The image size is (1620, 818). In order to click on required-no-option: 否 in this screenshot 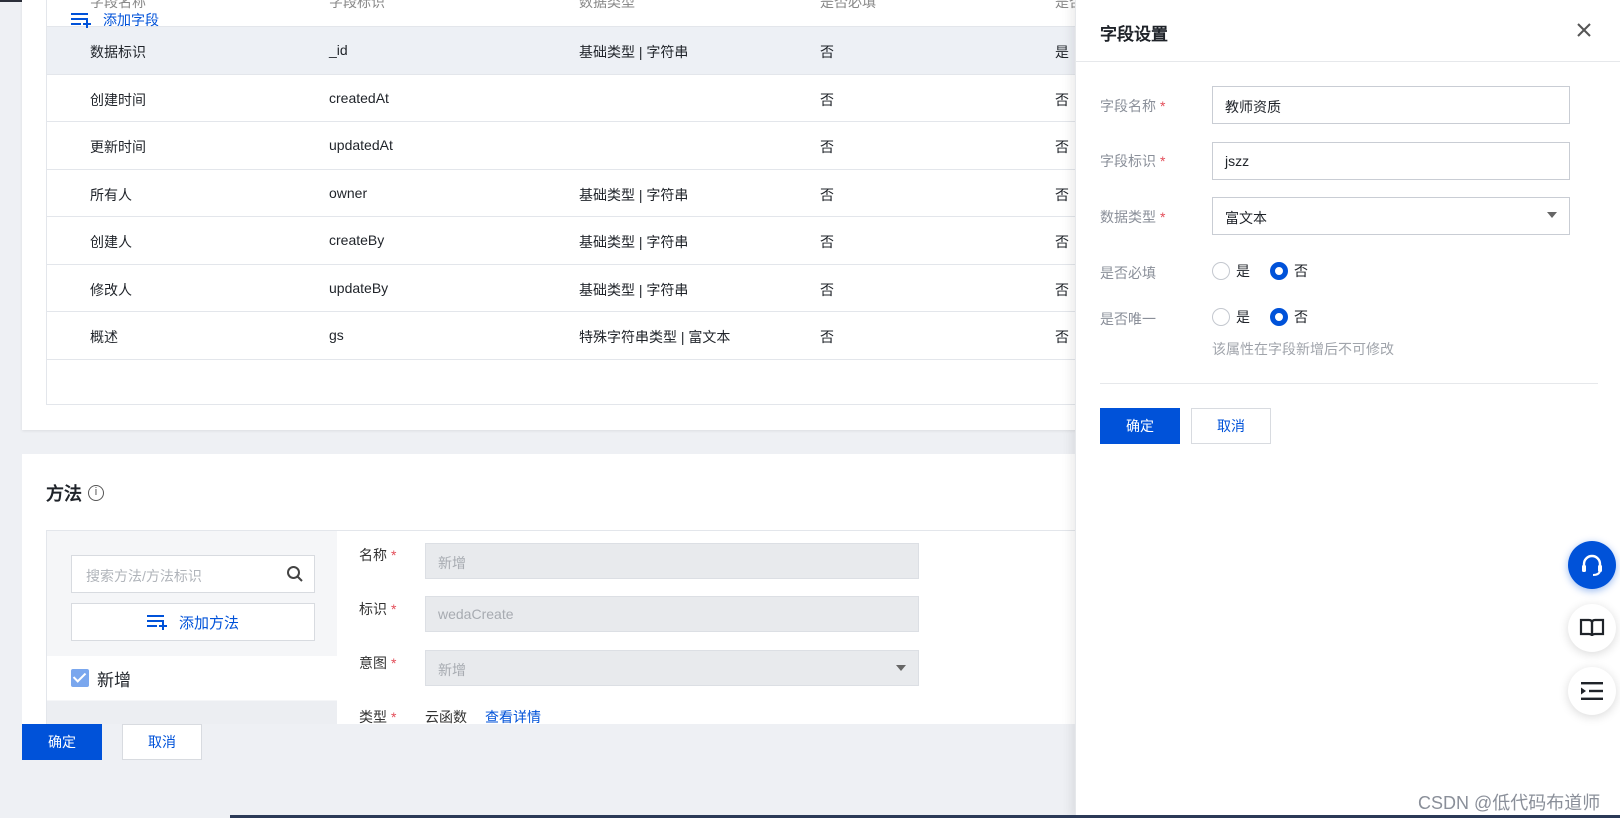, I will do `click(1289, 271)`.